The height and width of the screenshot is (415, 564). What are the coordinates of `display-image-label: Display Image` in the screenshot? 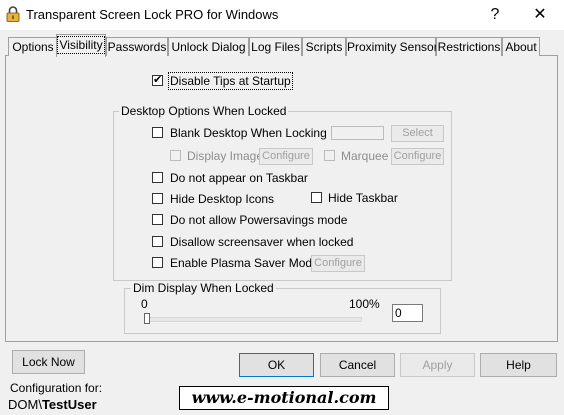 It's located at (225, 156).